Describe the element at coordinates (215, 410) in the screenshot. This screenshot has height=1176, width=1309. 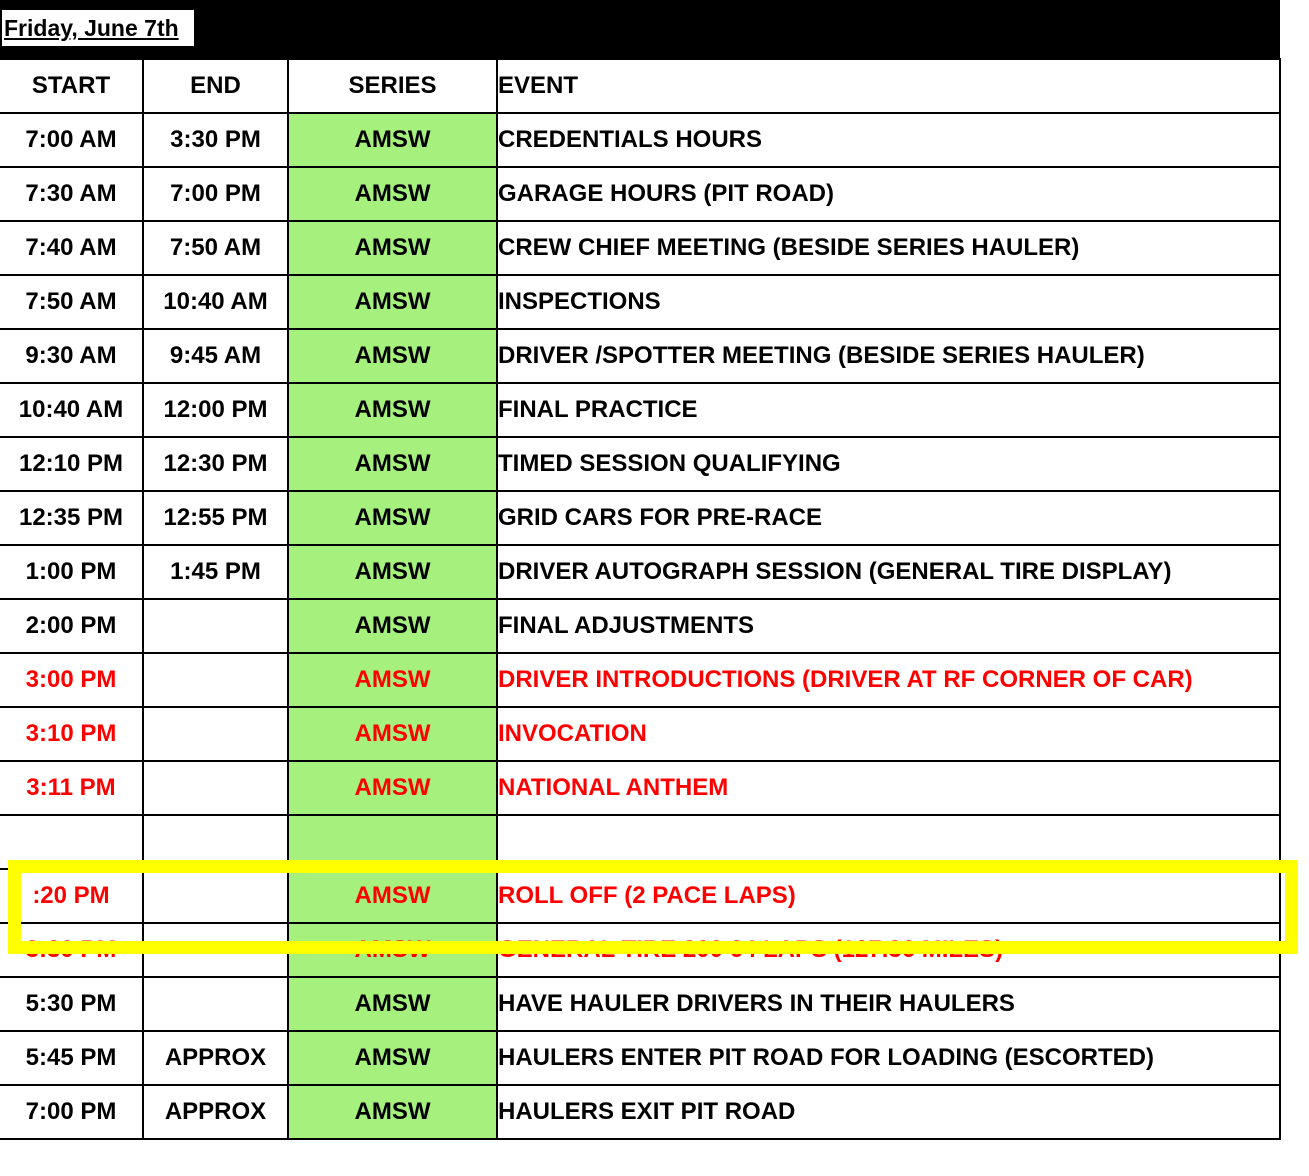
I see `cell-end: 12:00 PM` at that location.